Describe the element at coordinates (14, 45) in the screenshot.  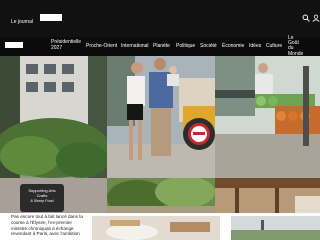
I see `nav-logo` at that location.